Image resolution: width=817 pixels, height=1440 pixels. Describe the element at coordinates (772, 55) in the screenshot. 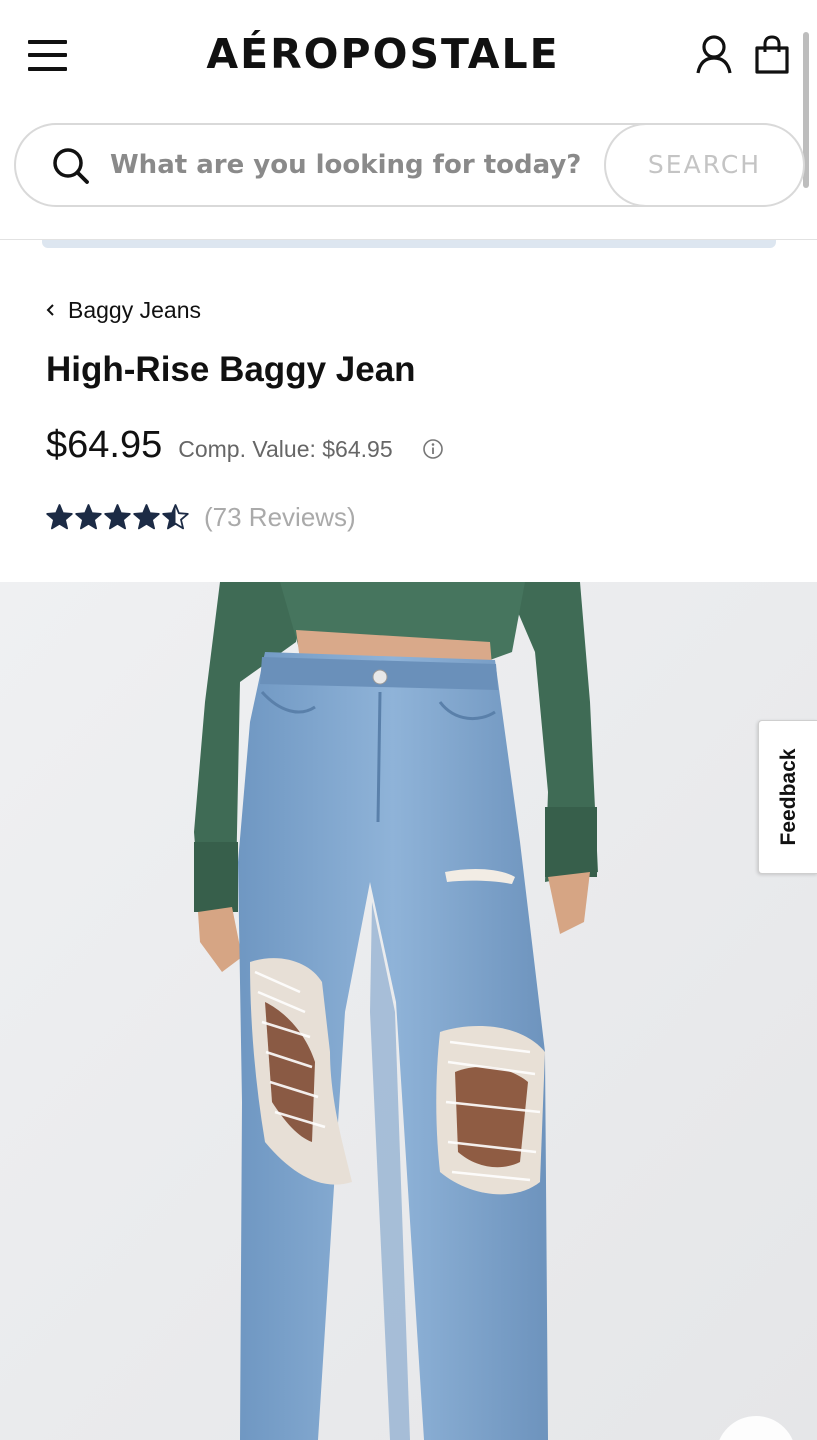

I see `shopping-bag-icon` at that location.